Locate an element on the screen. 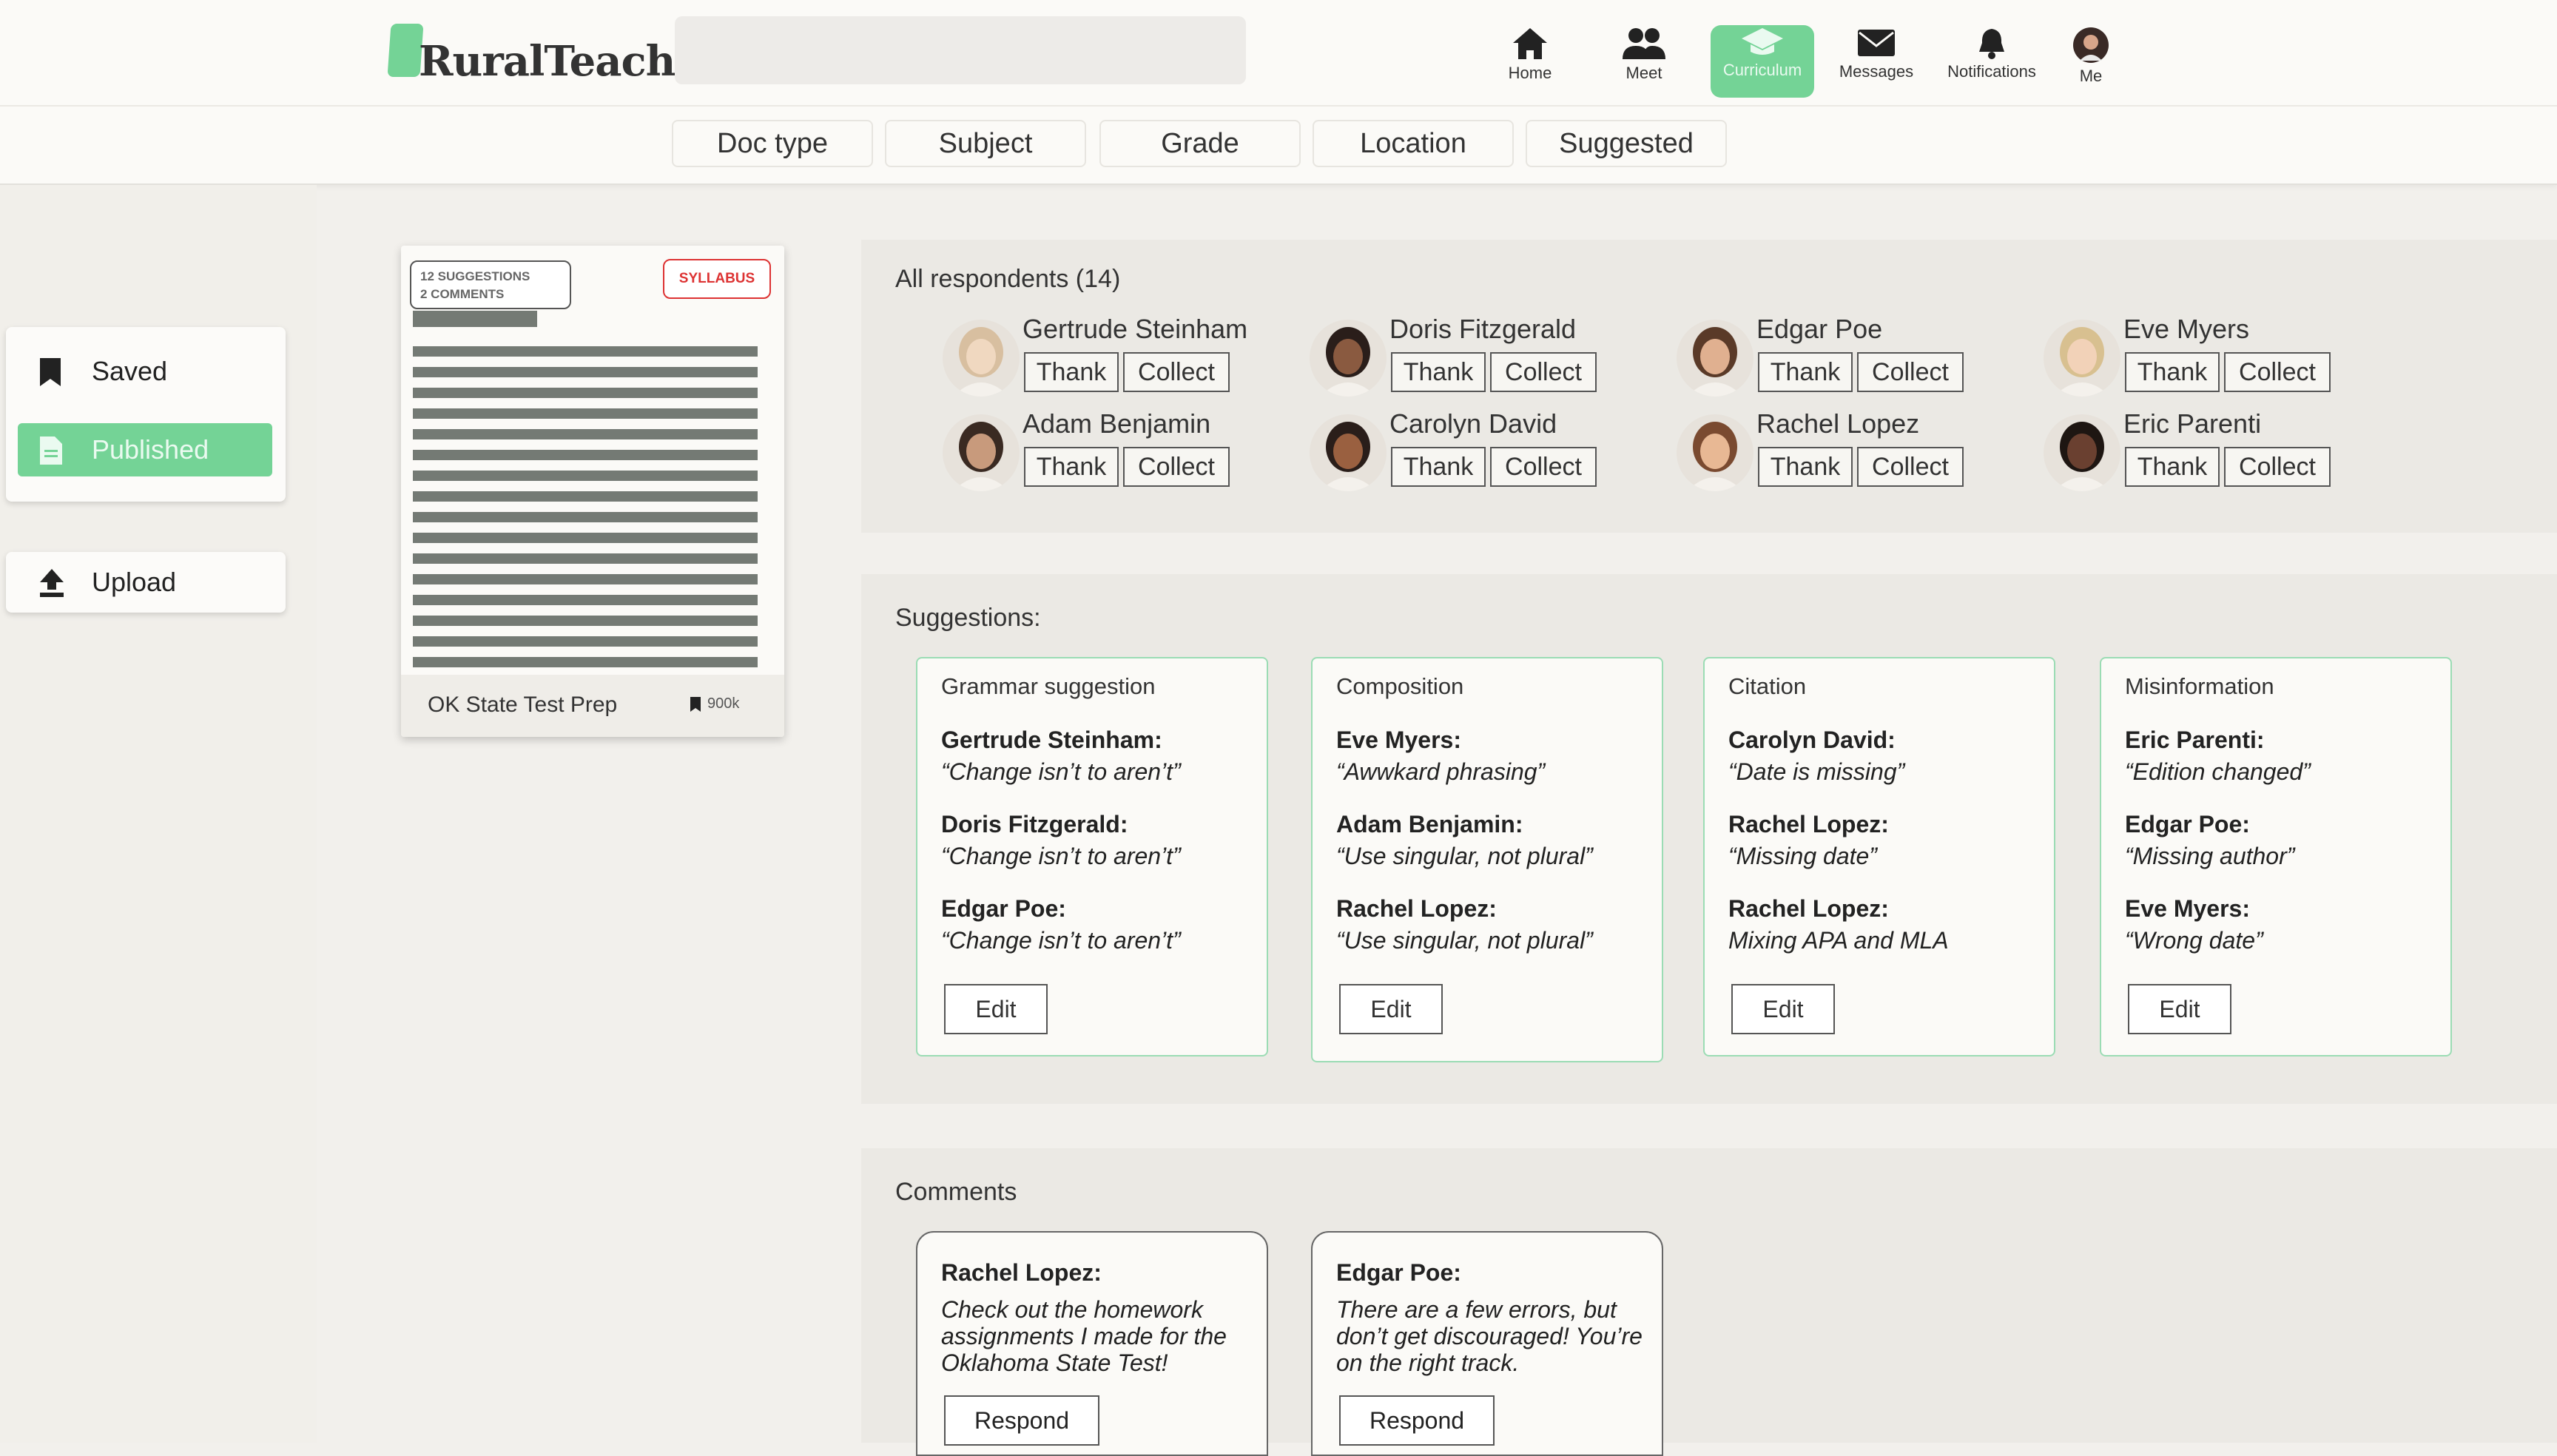  comment-author: Edgar Poe: is located at coordinates (1399, 1273).